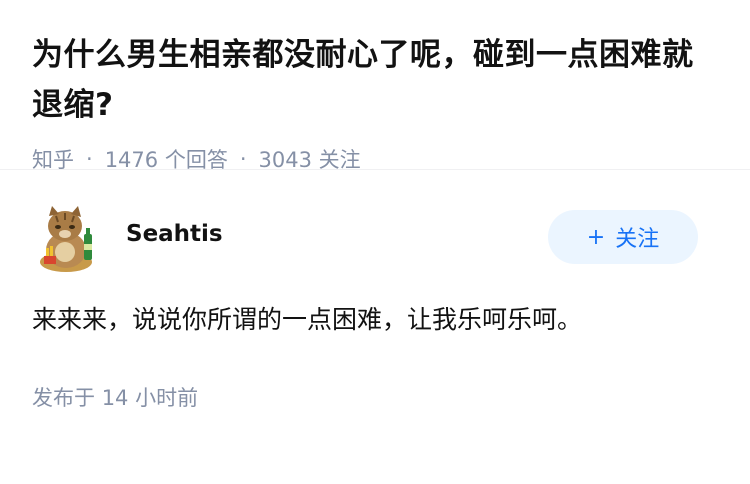  Describe the element at coordinates (68, 240) in the screenshot. I see `cat-with-bottle-avatar-icon` at that location.